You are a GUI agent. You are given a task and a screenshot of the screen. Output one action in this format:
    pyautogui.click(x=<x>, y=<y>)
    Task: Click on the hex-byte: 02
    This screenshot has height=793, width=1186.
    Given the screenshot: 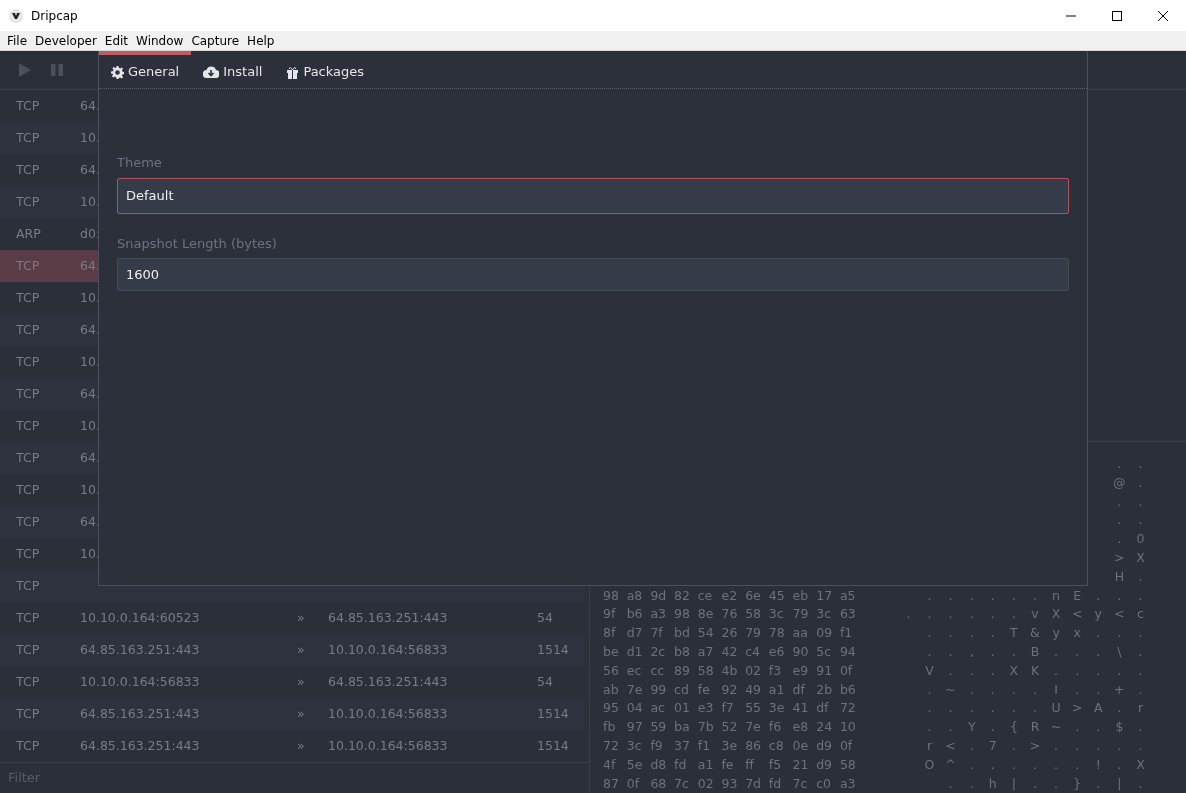 What is the action you would take?
    pyautogui.click(x=706, y=783)
    